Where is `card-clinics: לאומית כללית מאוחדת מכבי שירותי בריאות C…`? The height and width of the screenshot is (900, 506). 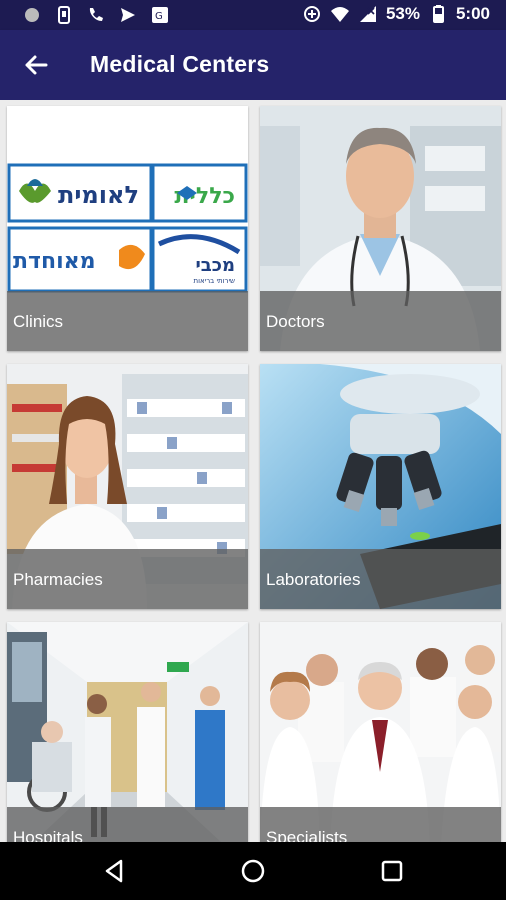 card-clinics: לאומית כללית מאוחדת מכבי שירותי בריאות C… is located at coordinates (127, 228).